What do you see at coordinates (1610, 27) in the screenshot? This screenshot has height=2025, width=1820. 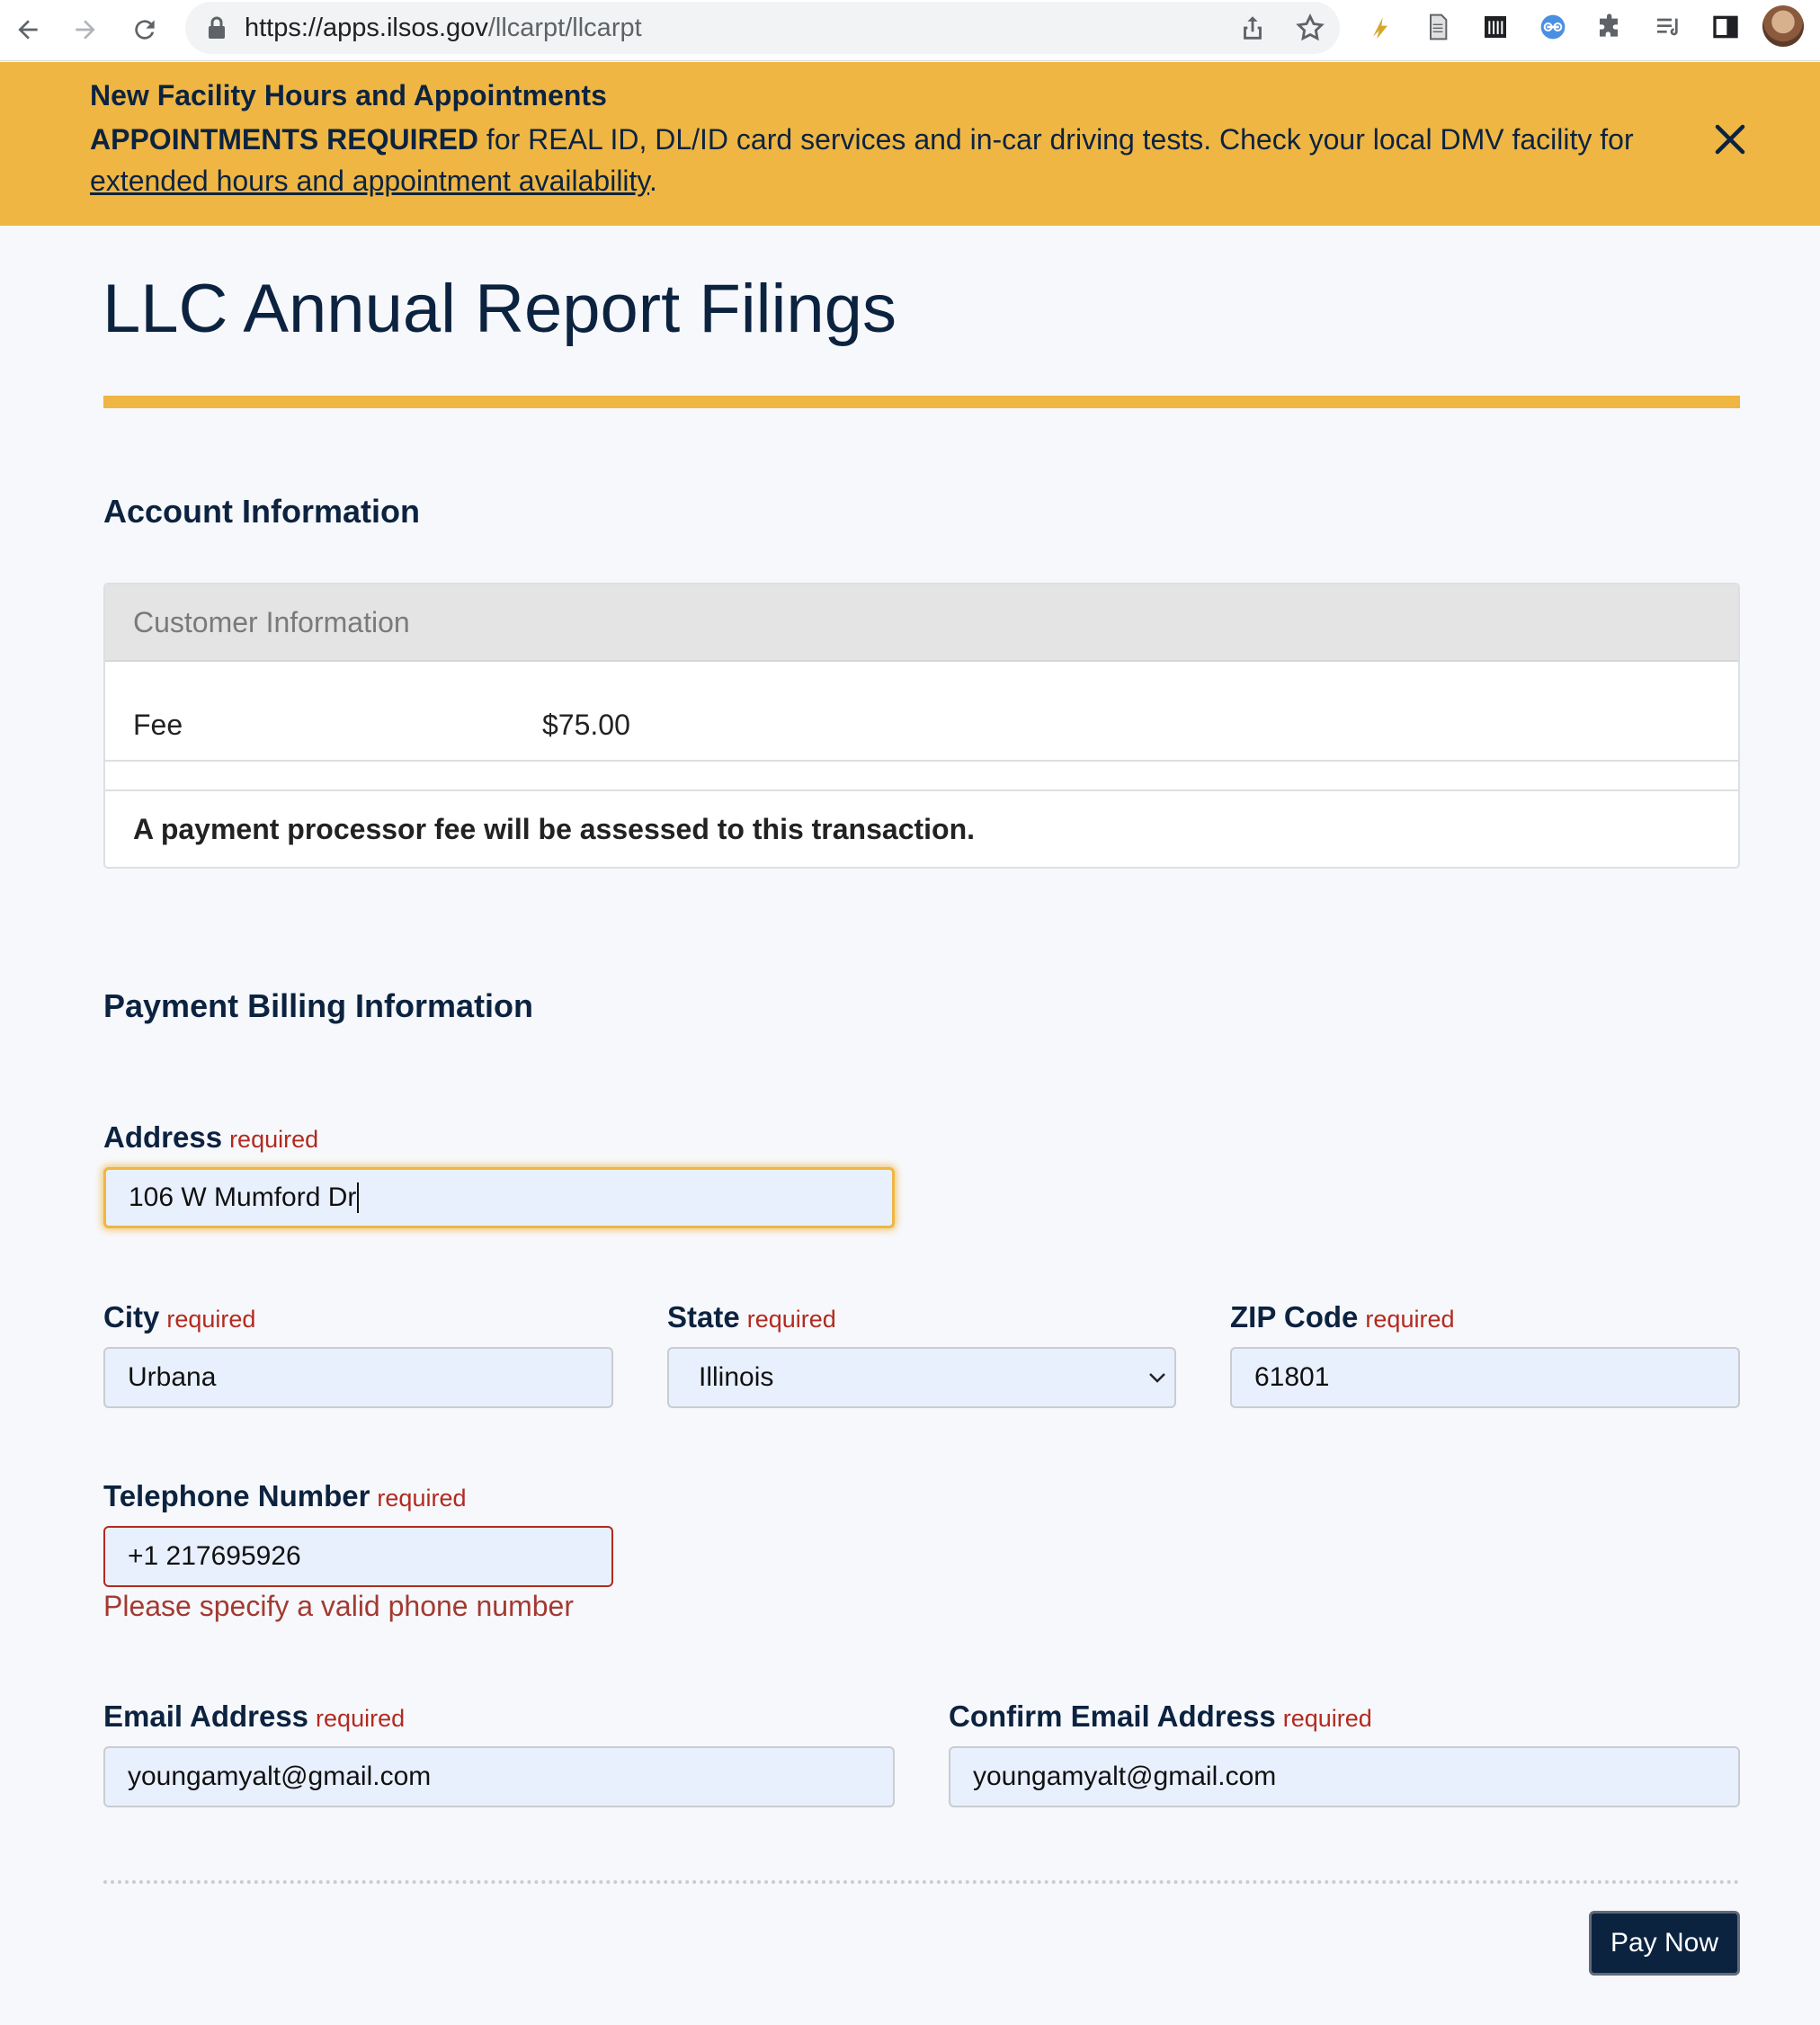 I see `puzzle-icon` at bounding box center [1610, 27].